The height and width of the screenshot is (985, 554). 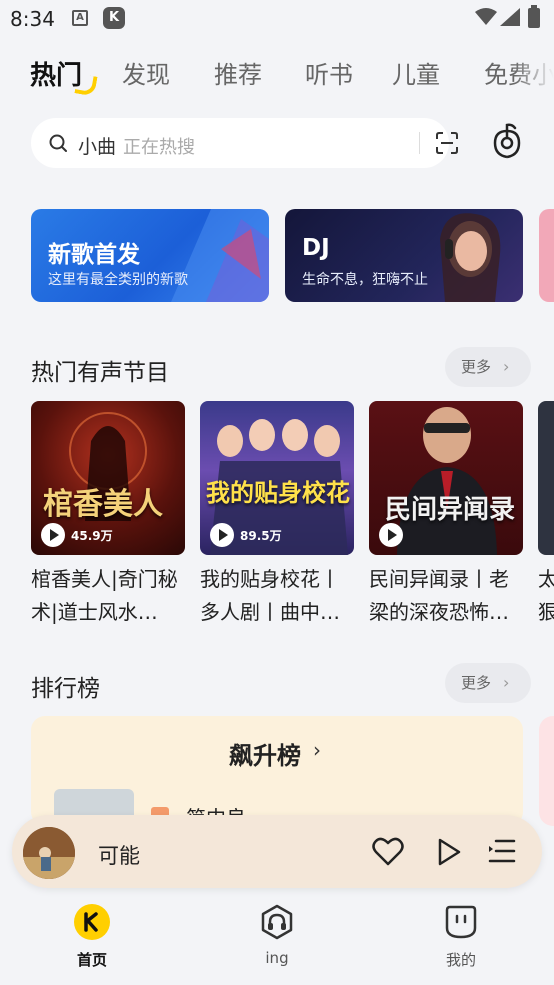 What do you see at coordinates (97, 147) in the screenshot?
I see `search-keyword: 小曲` at bounding box center [97, 147].